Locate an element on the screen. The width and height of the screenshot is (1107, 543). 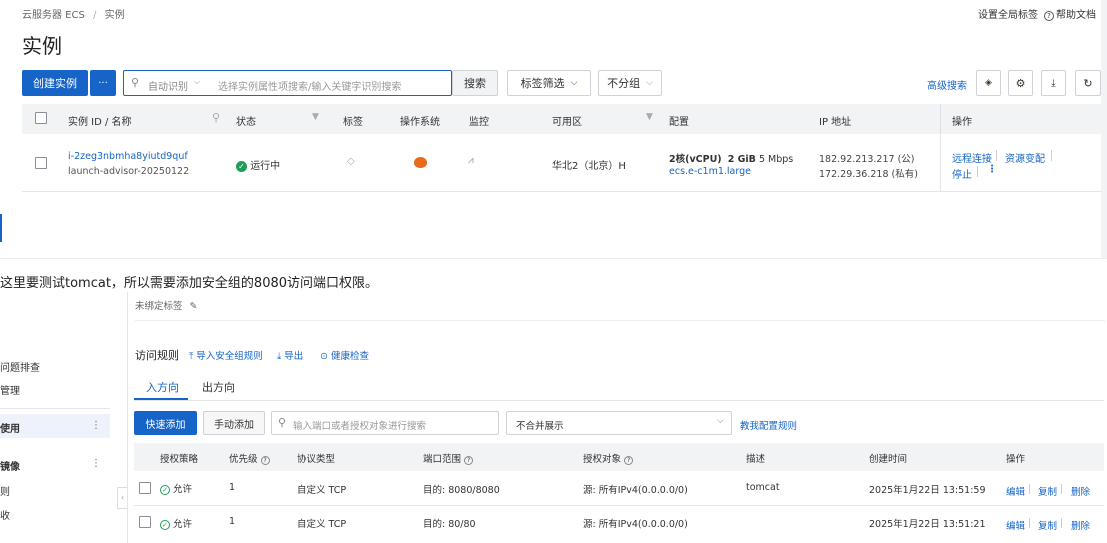
instance-id-link: i-2zeg3nbmha8yiutd9quf is located at coordinates (128, 156).